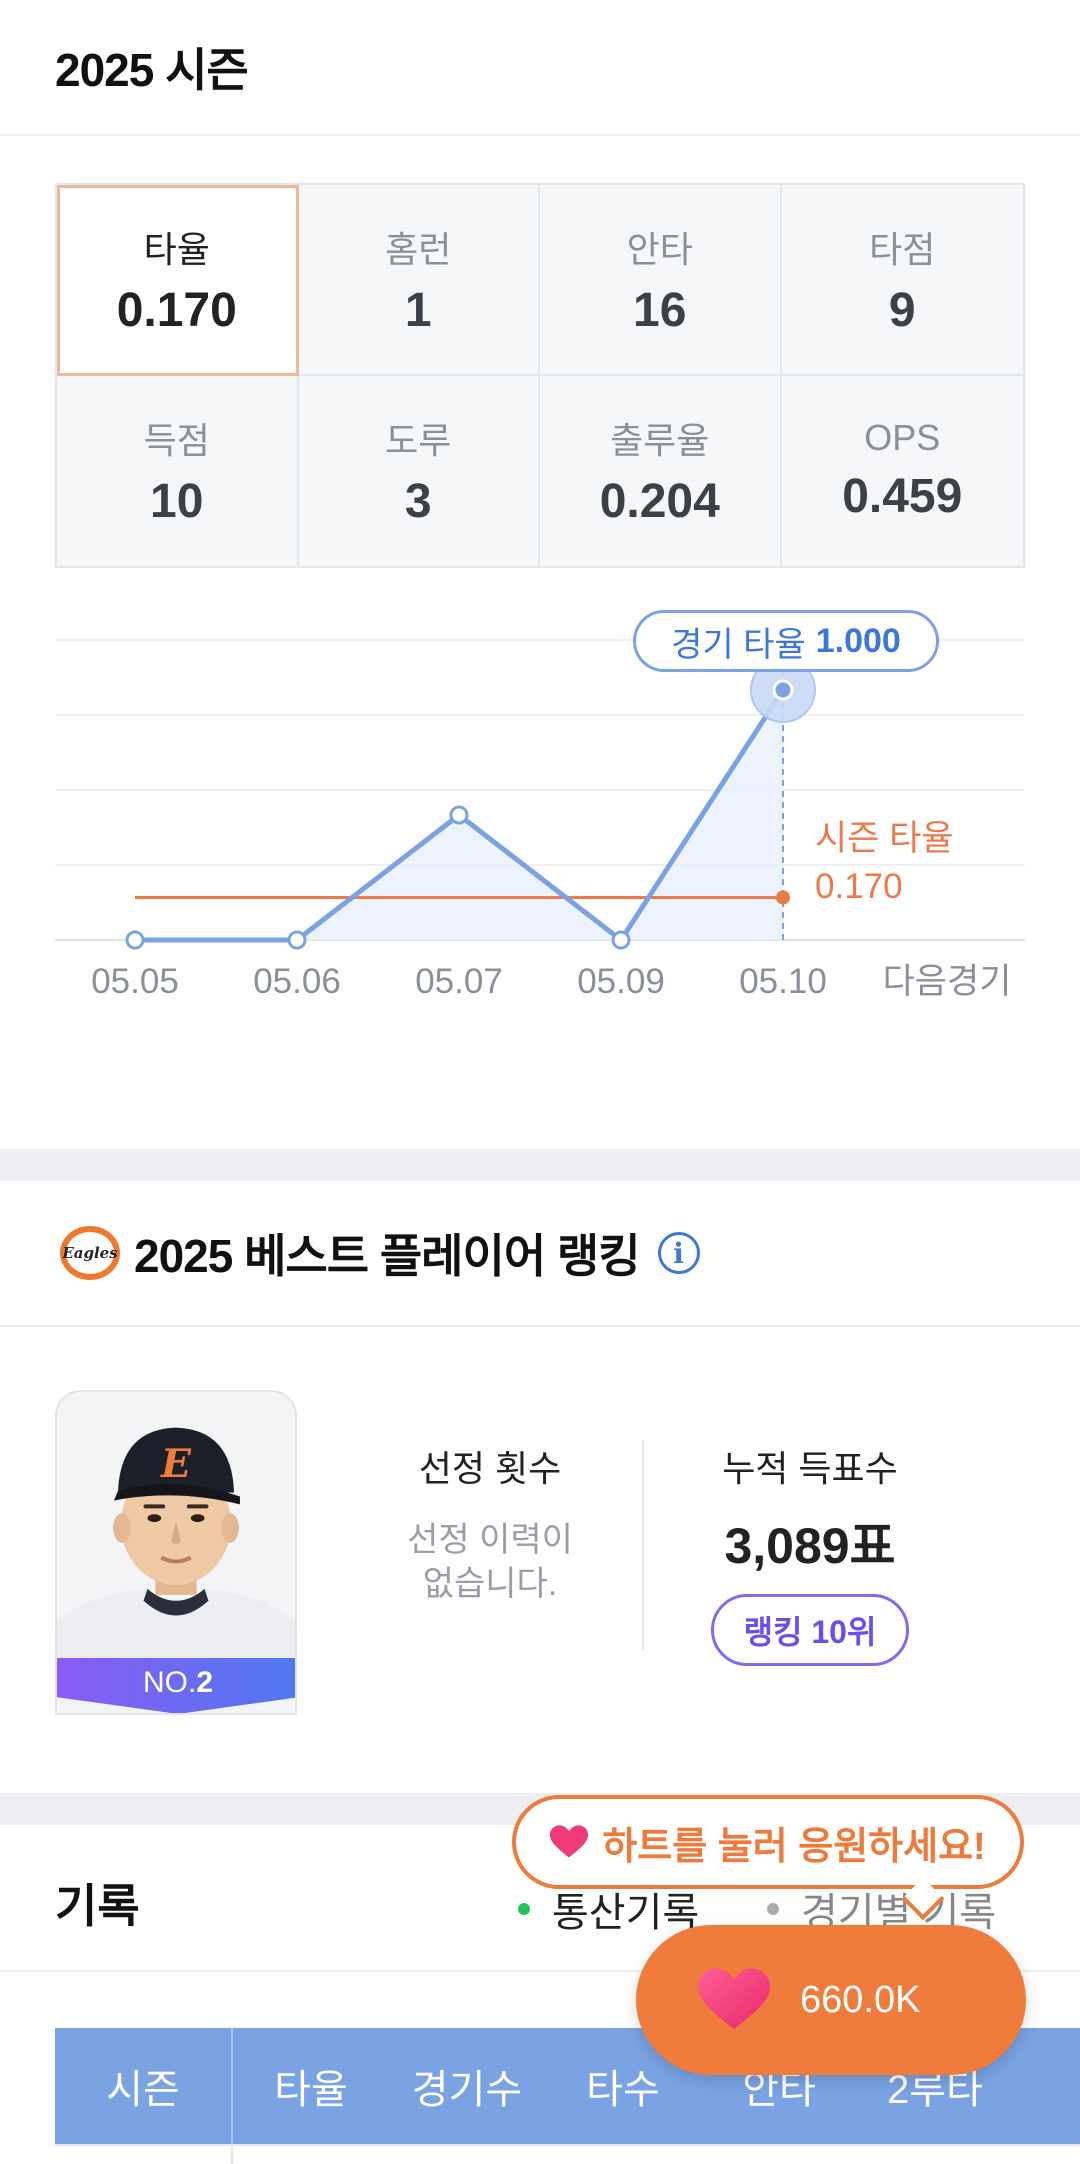  I want to click on team-logo: Eagles, so click(90, 1253).